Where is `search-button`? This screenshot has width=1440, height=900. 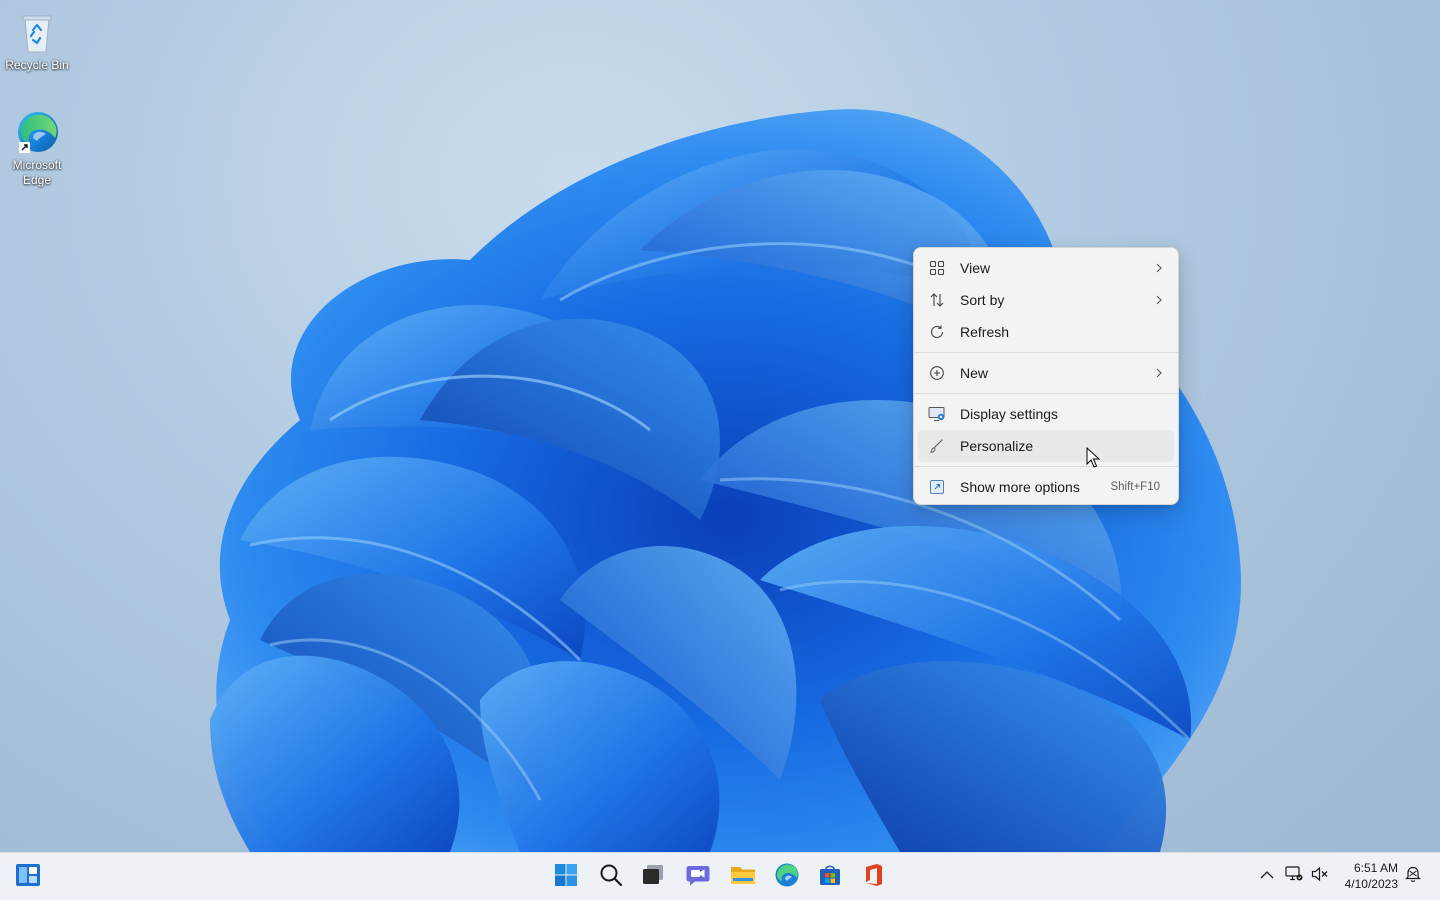
search-button is located at coordinates (611, 877).